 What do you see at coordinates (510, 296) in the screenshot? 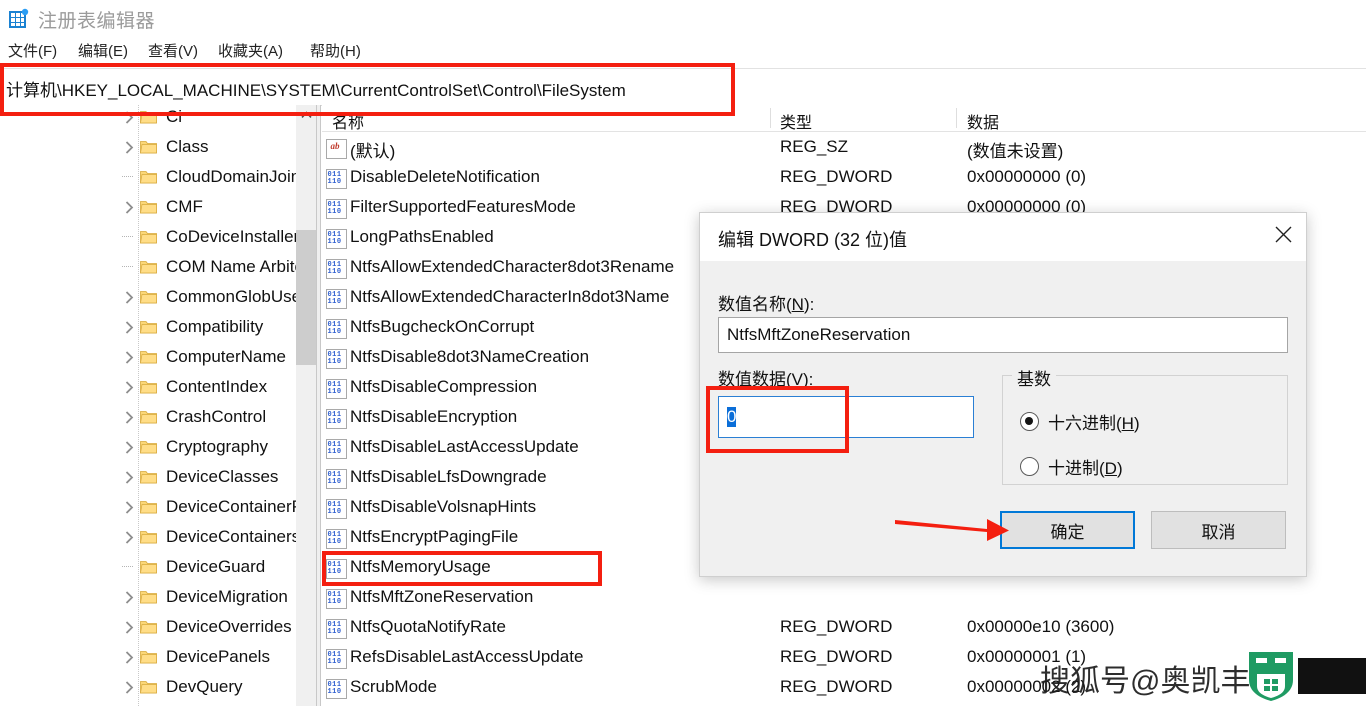
I see `value-name-cell: NtfsAllowExtendedCharacterIn8dot3Name` at bounding box center [510, 296].